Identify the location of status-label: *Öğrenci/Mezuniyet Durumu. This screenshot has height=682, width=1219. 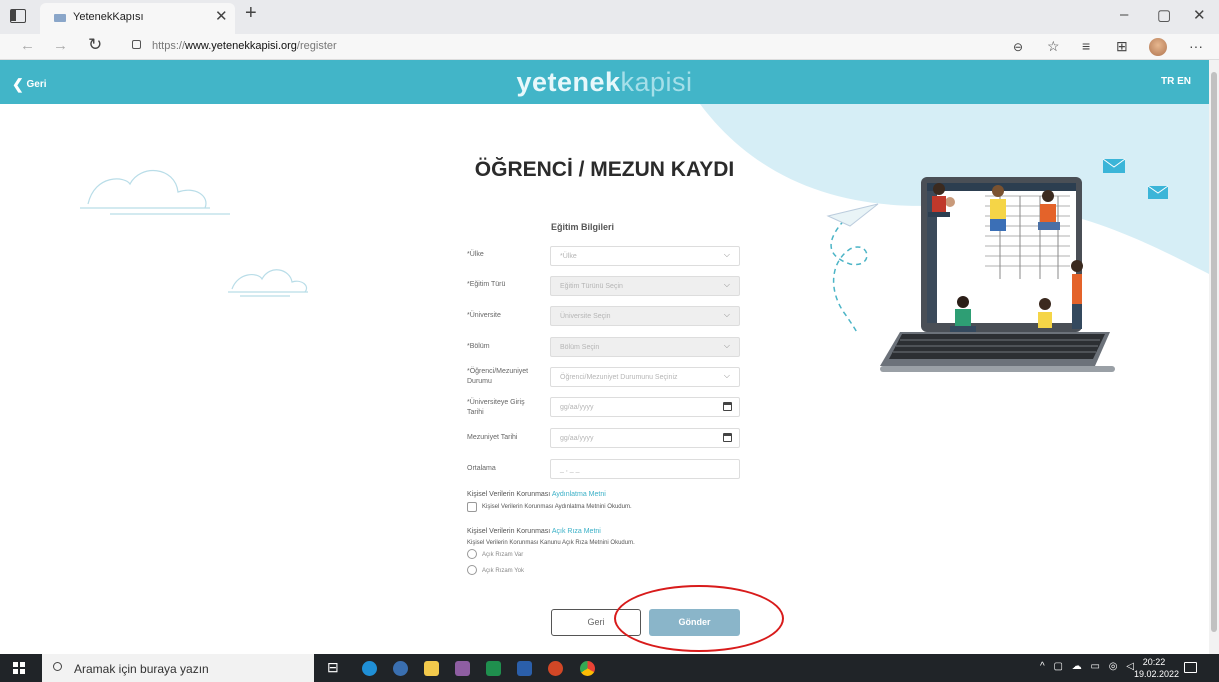
(498, 376).